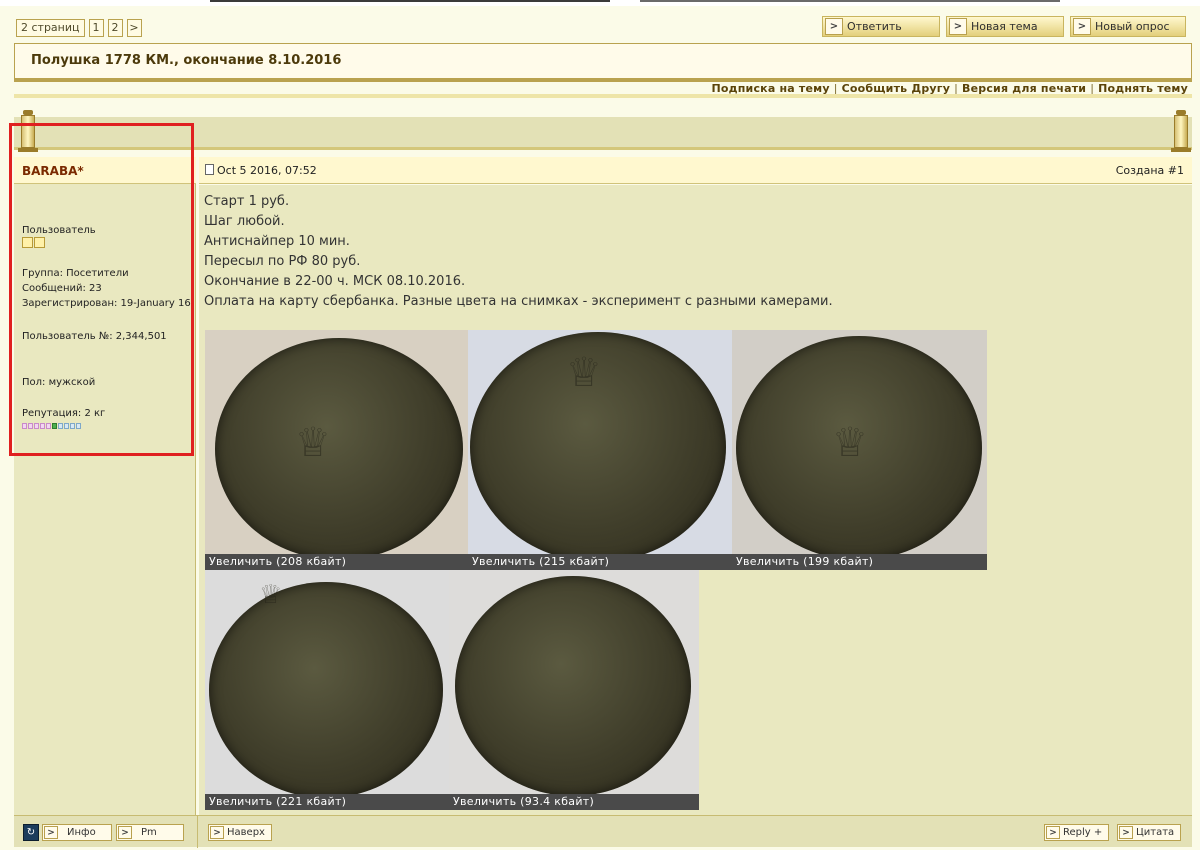 The width and height of the screenshot is (1200, 850). What do you see at coordinates (115, 28) in the screenshot?
I see `page-2-link: 2` at bounding box center [115, 28].